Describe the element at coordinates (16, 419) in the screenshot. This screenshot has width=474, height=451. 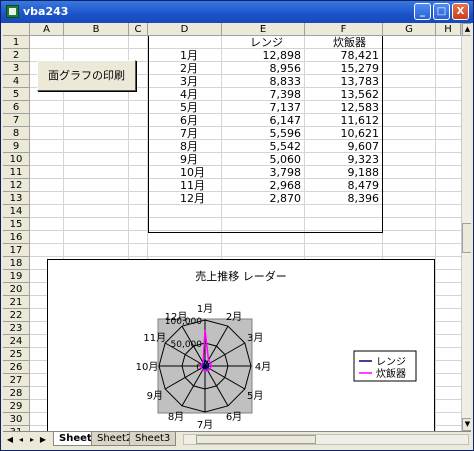
I see `row-header-30: 30` at that location.